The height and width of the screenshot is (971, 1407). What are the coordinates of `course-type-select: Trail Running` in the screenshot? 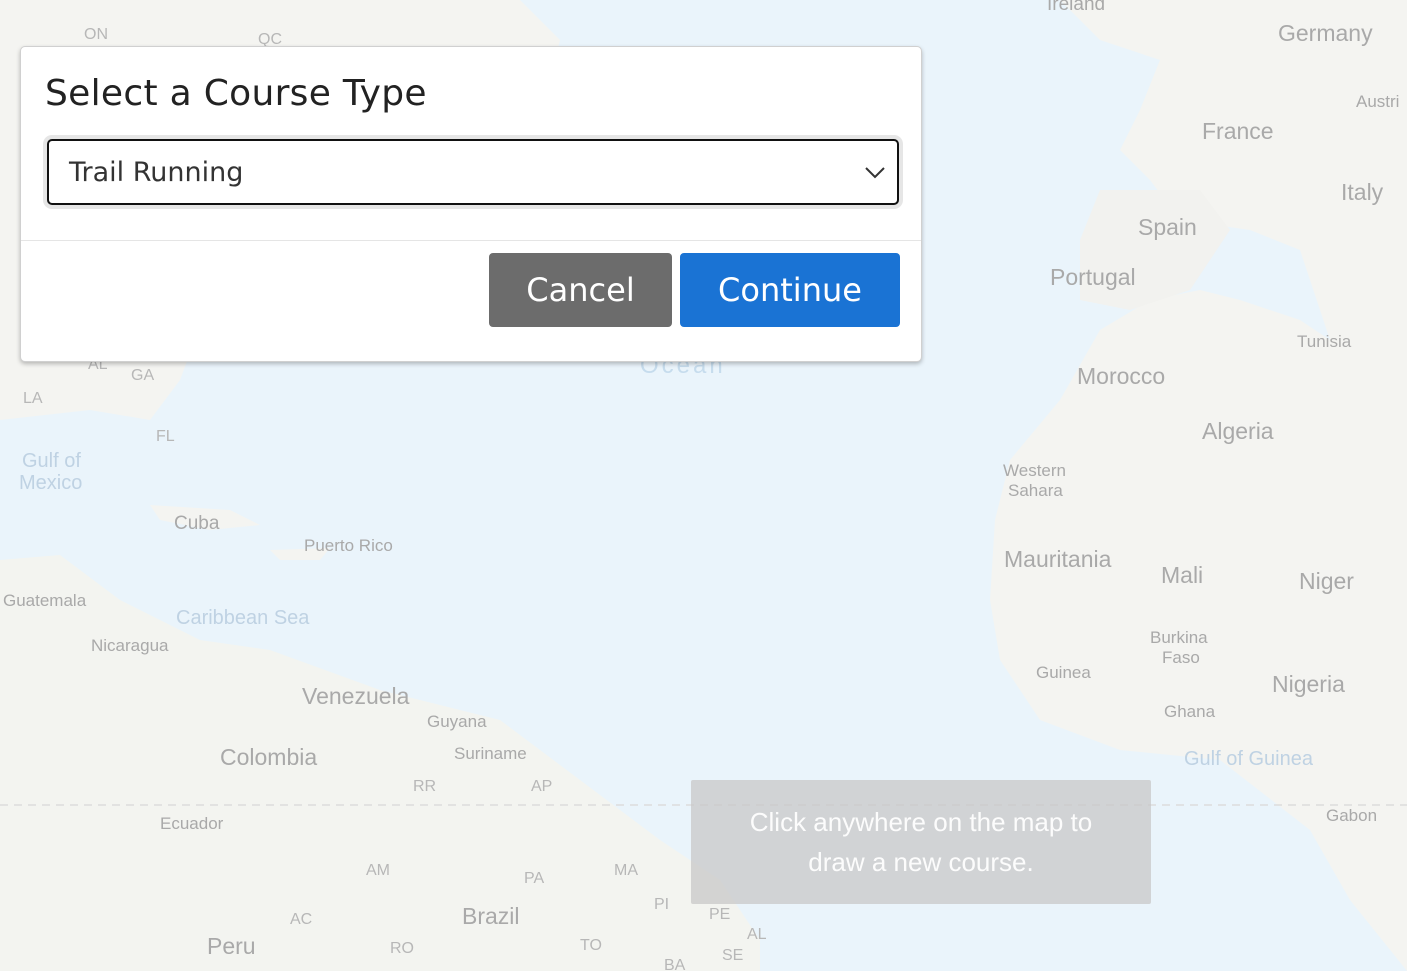 It's located at (473, 172).